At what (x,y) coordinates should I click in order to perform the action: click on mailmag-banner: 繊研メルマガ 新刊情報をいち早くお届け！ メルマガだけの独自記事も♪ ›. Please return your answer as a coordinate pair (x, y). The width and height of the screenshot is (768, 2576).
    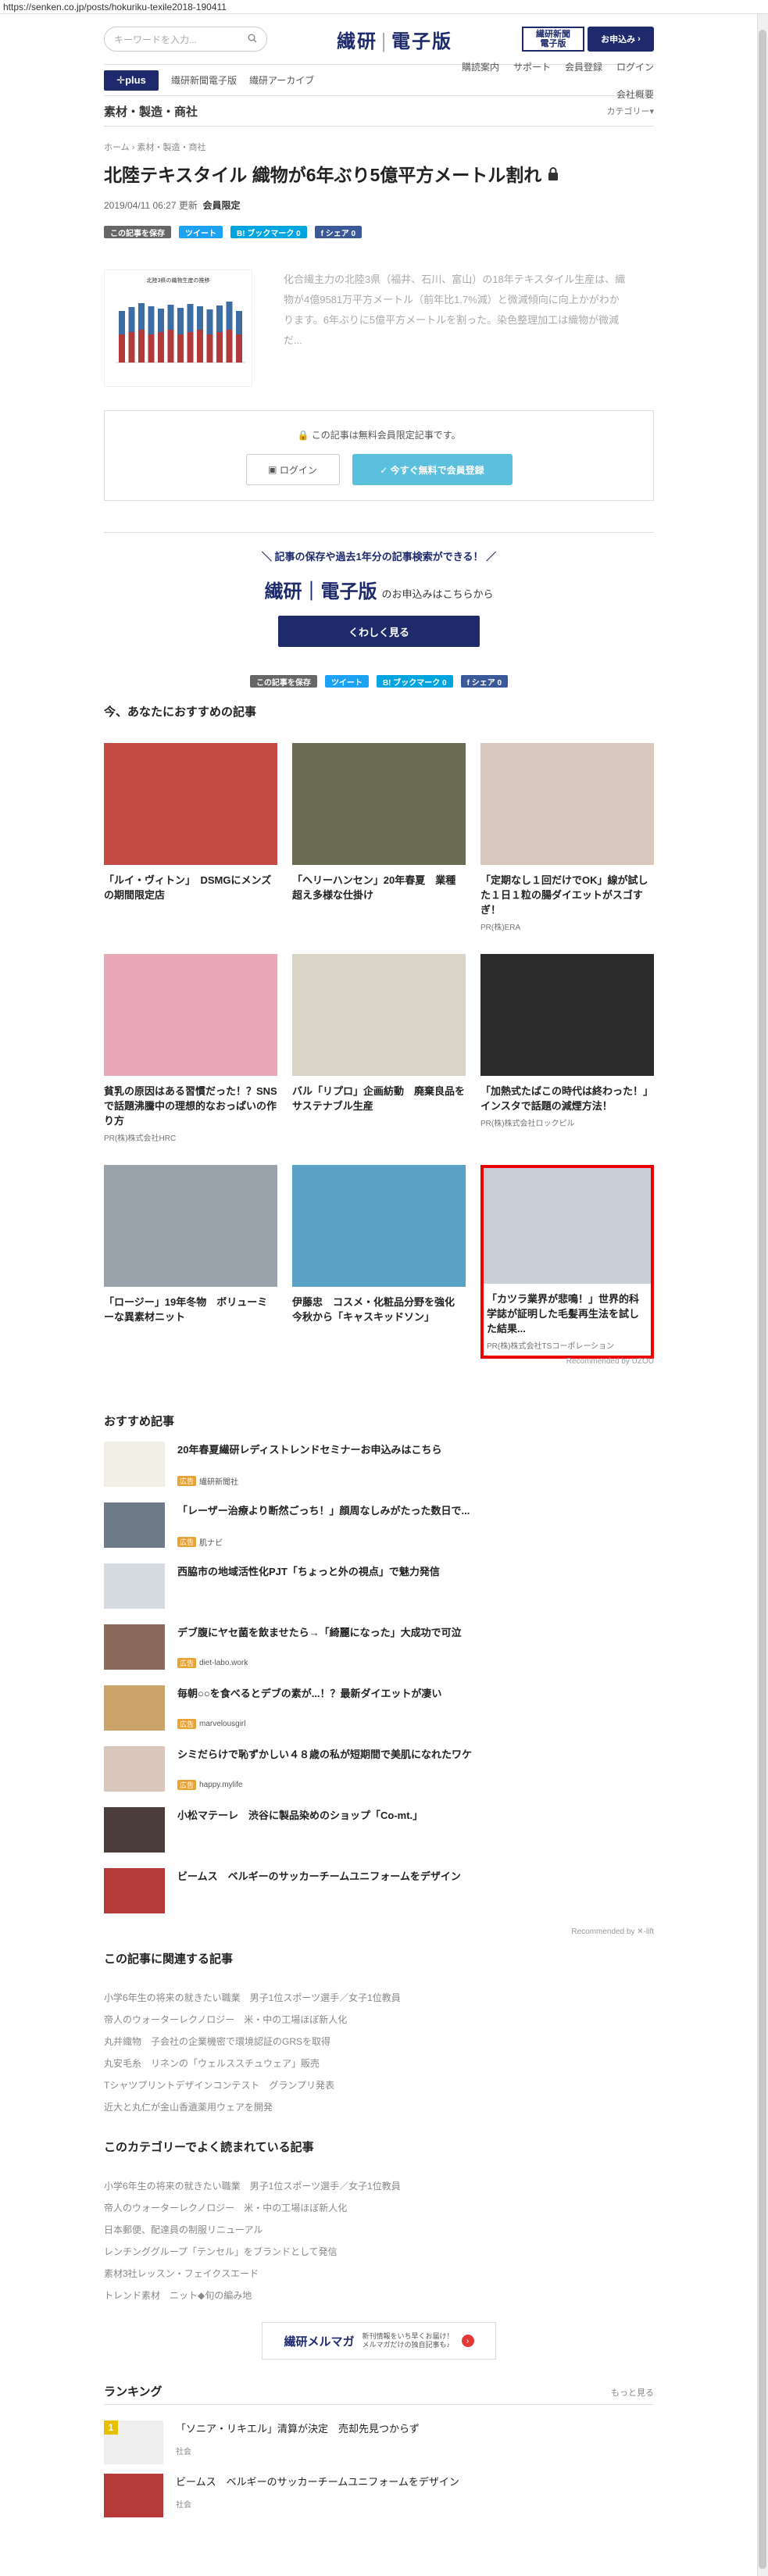
    Looking at the image, I should click on (379, 2341).